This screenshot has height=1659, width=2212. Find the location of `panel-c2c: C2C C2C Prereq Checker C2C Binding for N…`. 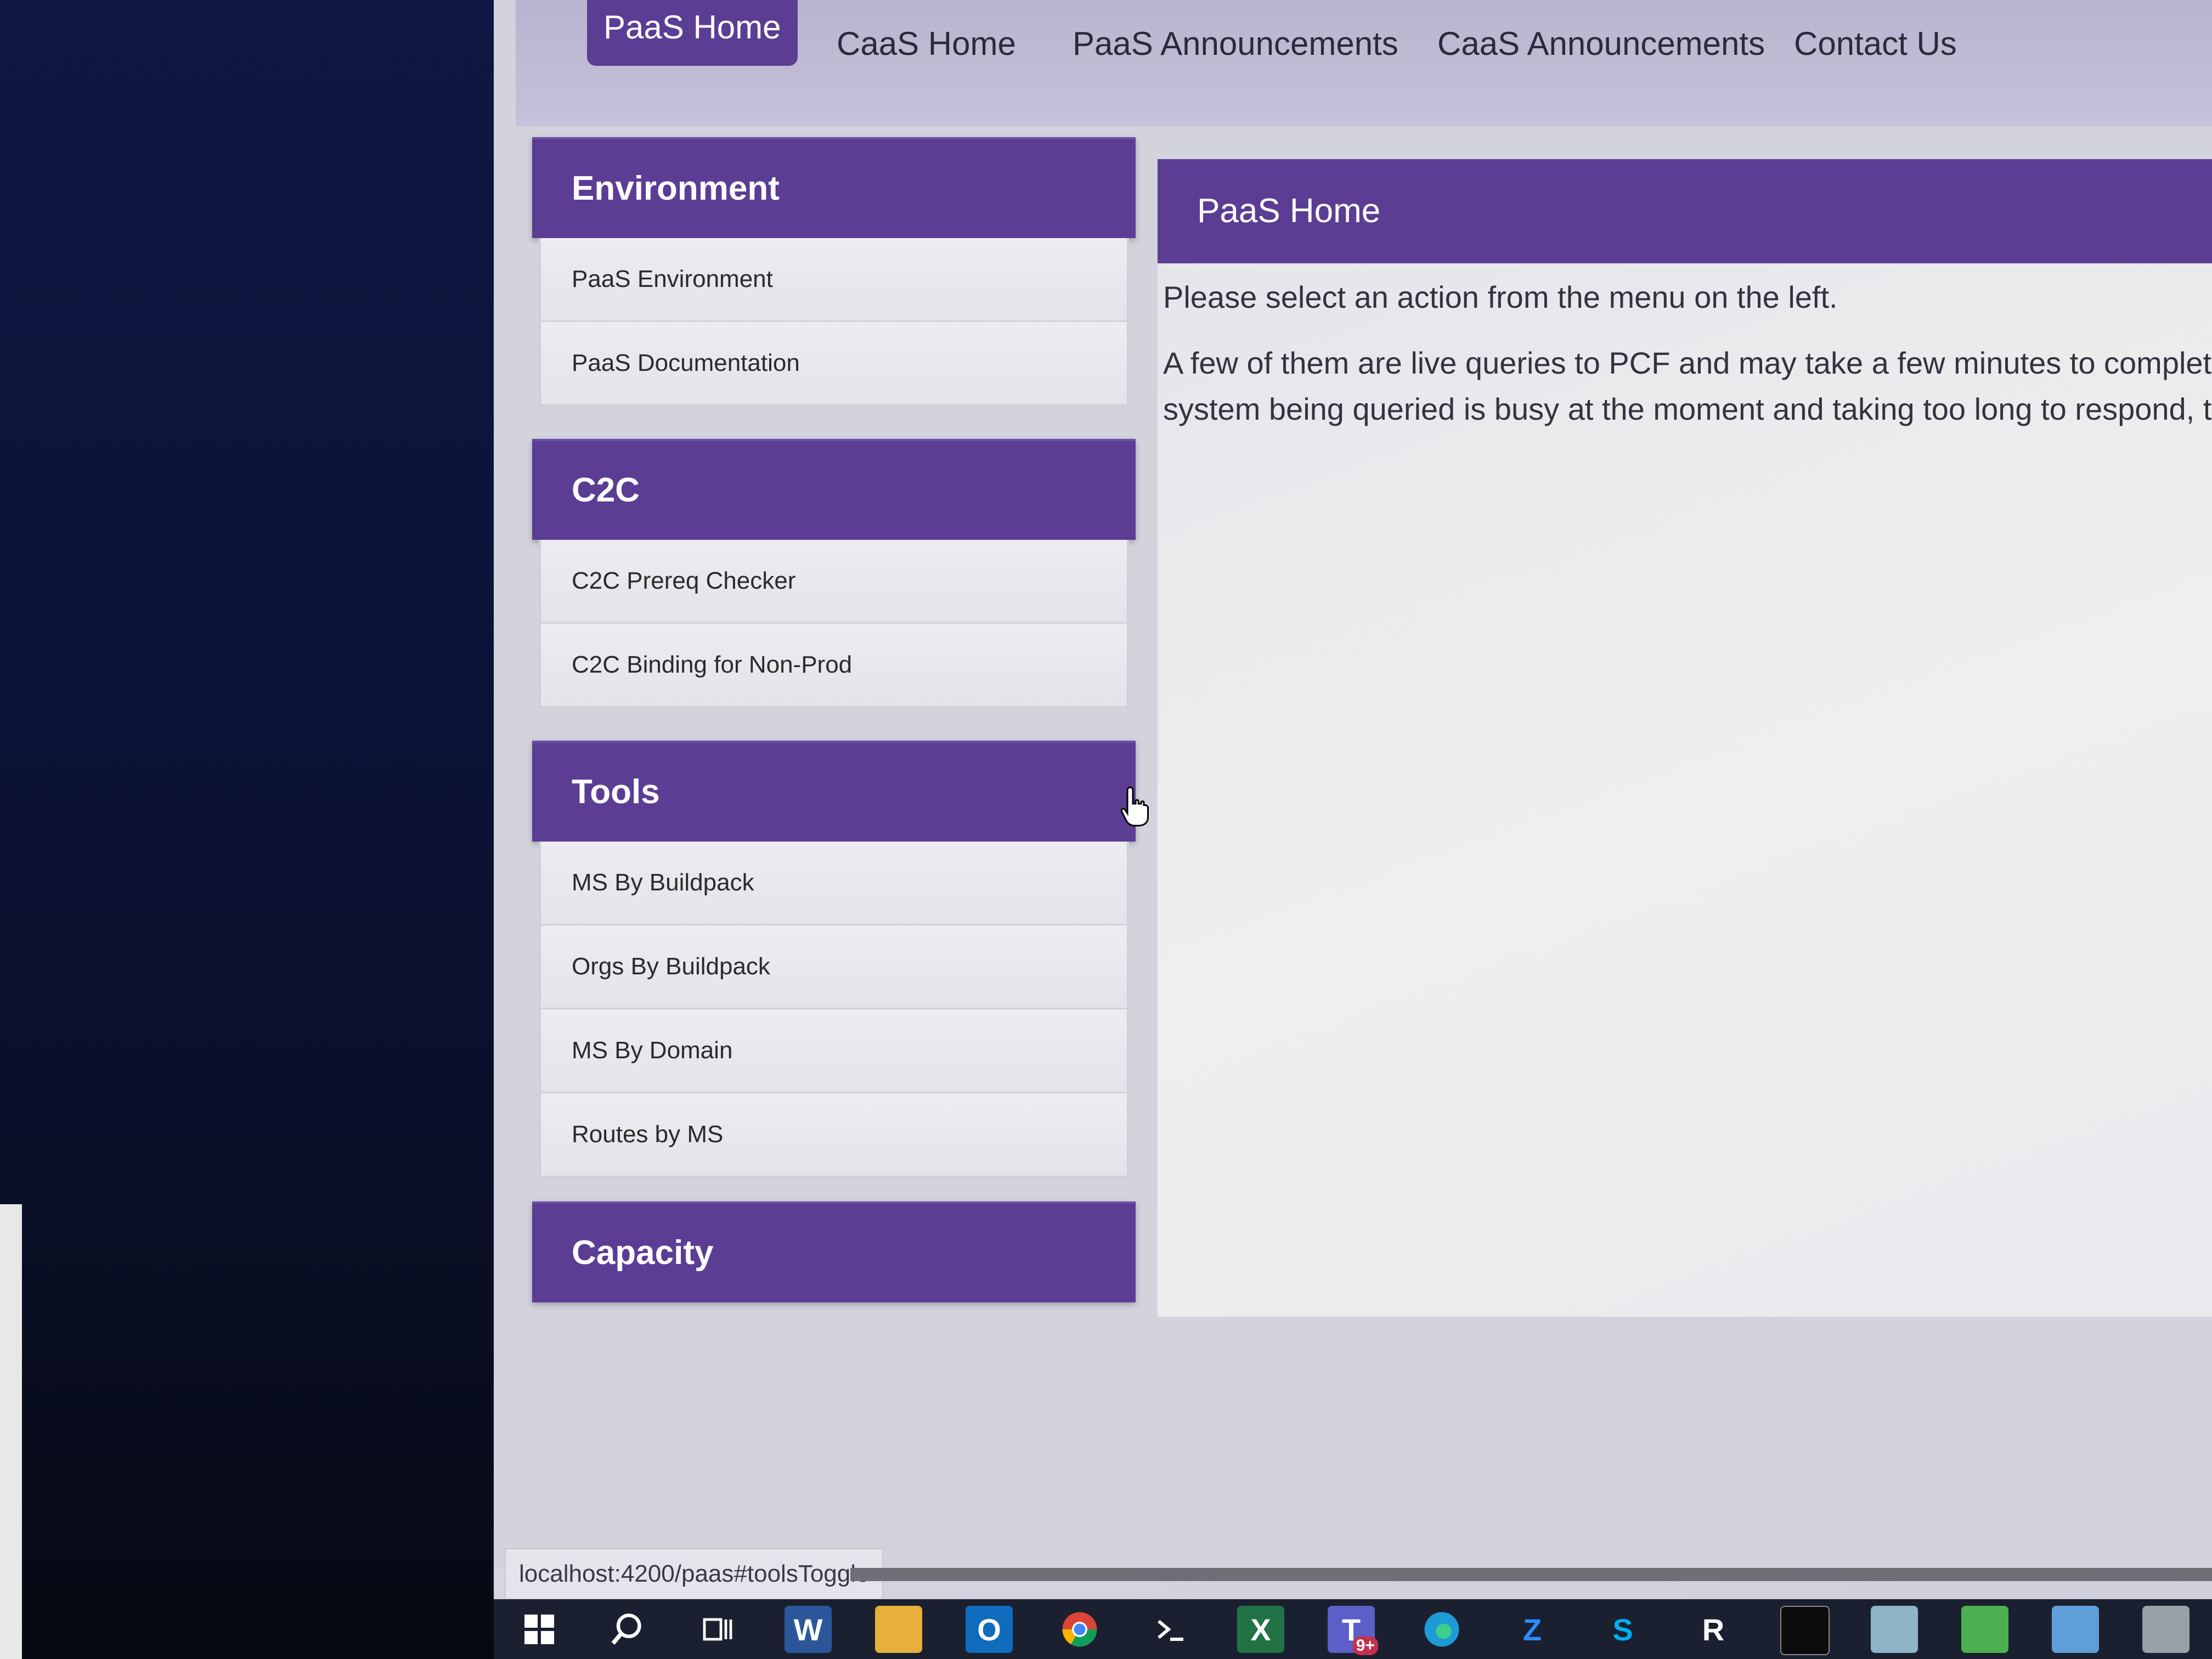

panel-c2c: C2C C2C Prereq Checker C2C Binding for N… is located at coordinates (834, 574).